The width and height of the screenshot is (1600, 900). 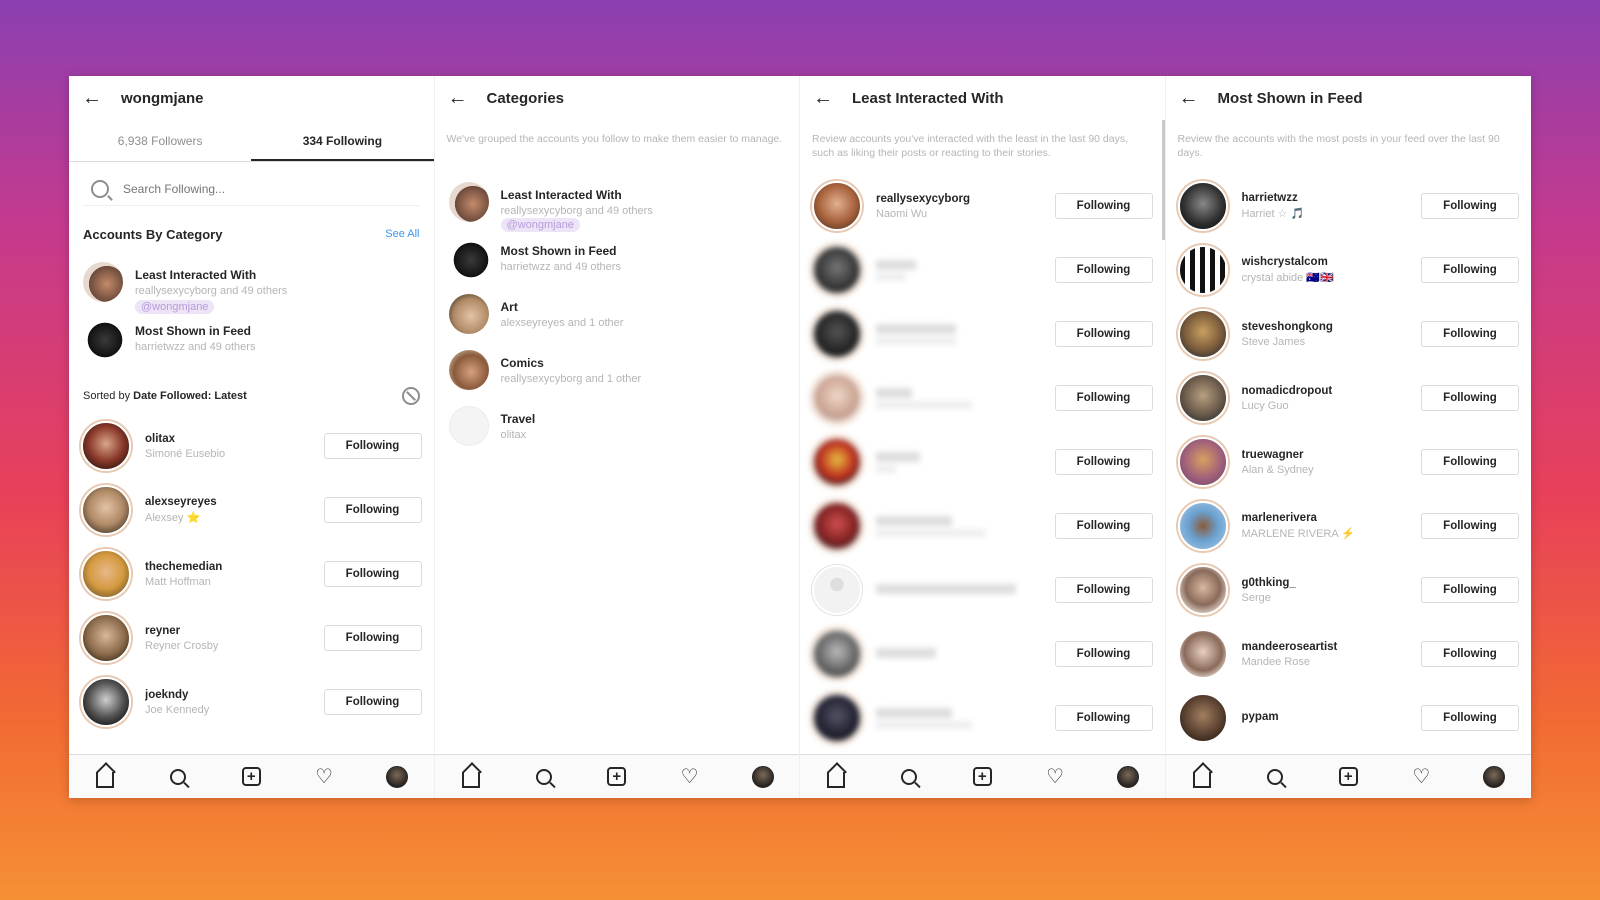 What do you see at coordinates (965, 199) in the screenshot?
I see `username: reallysexycyborg` at bounding box center [965, 199].